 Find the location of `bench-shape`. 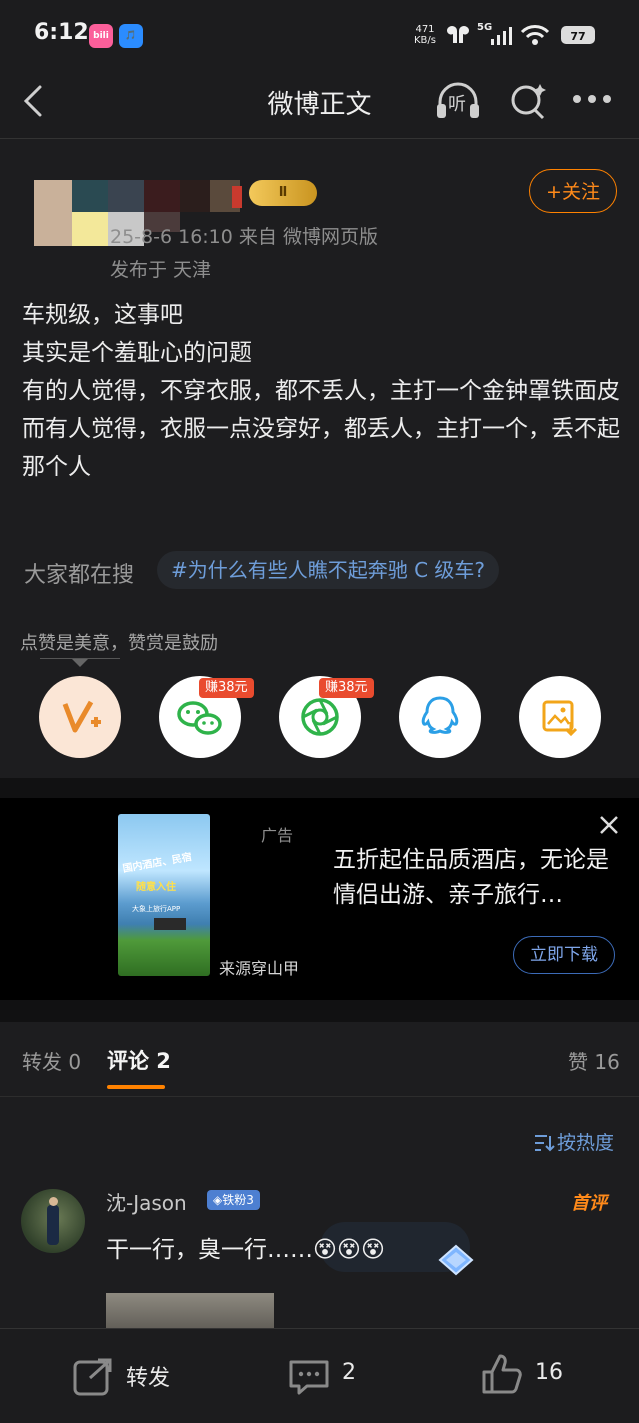

bench-shape is located at coordinates (170, 924).